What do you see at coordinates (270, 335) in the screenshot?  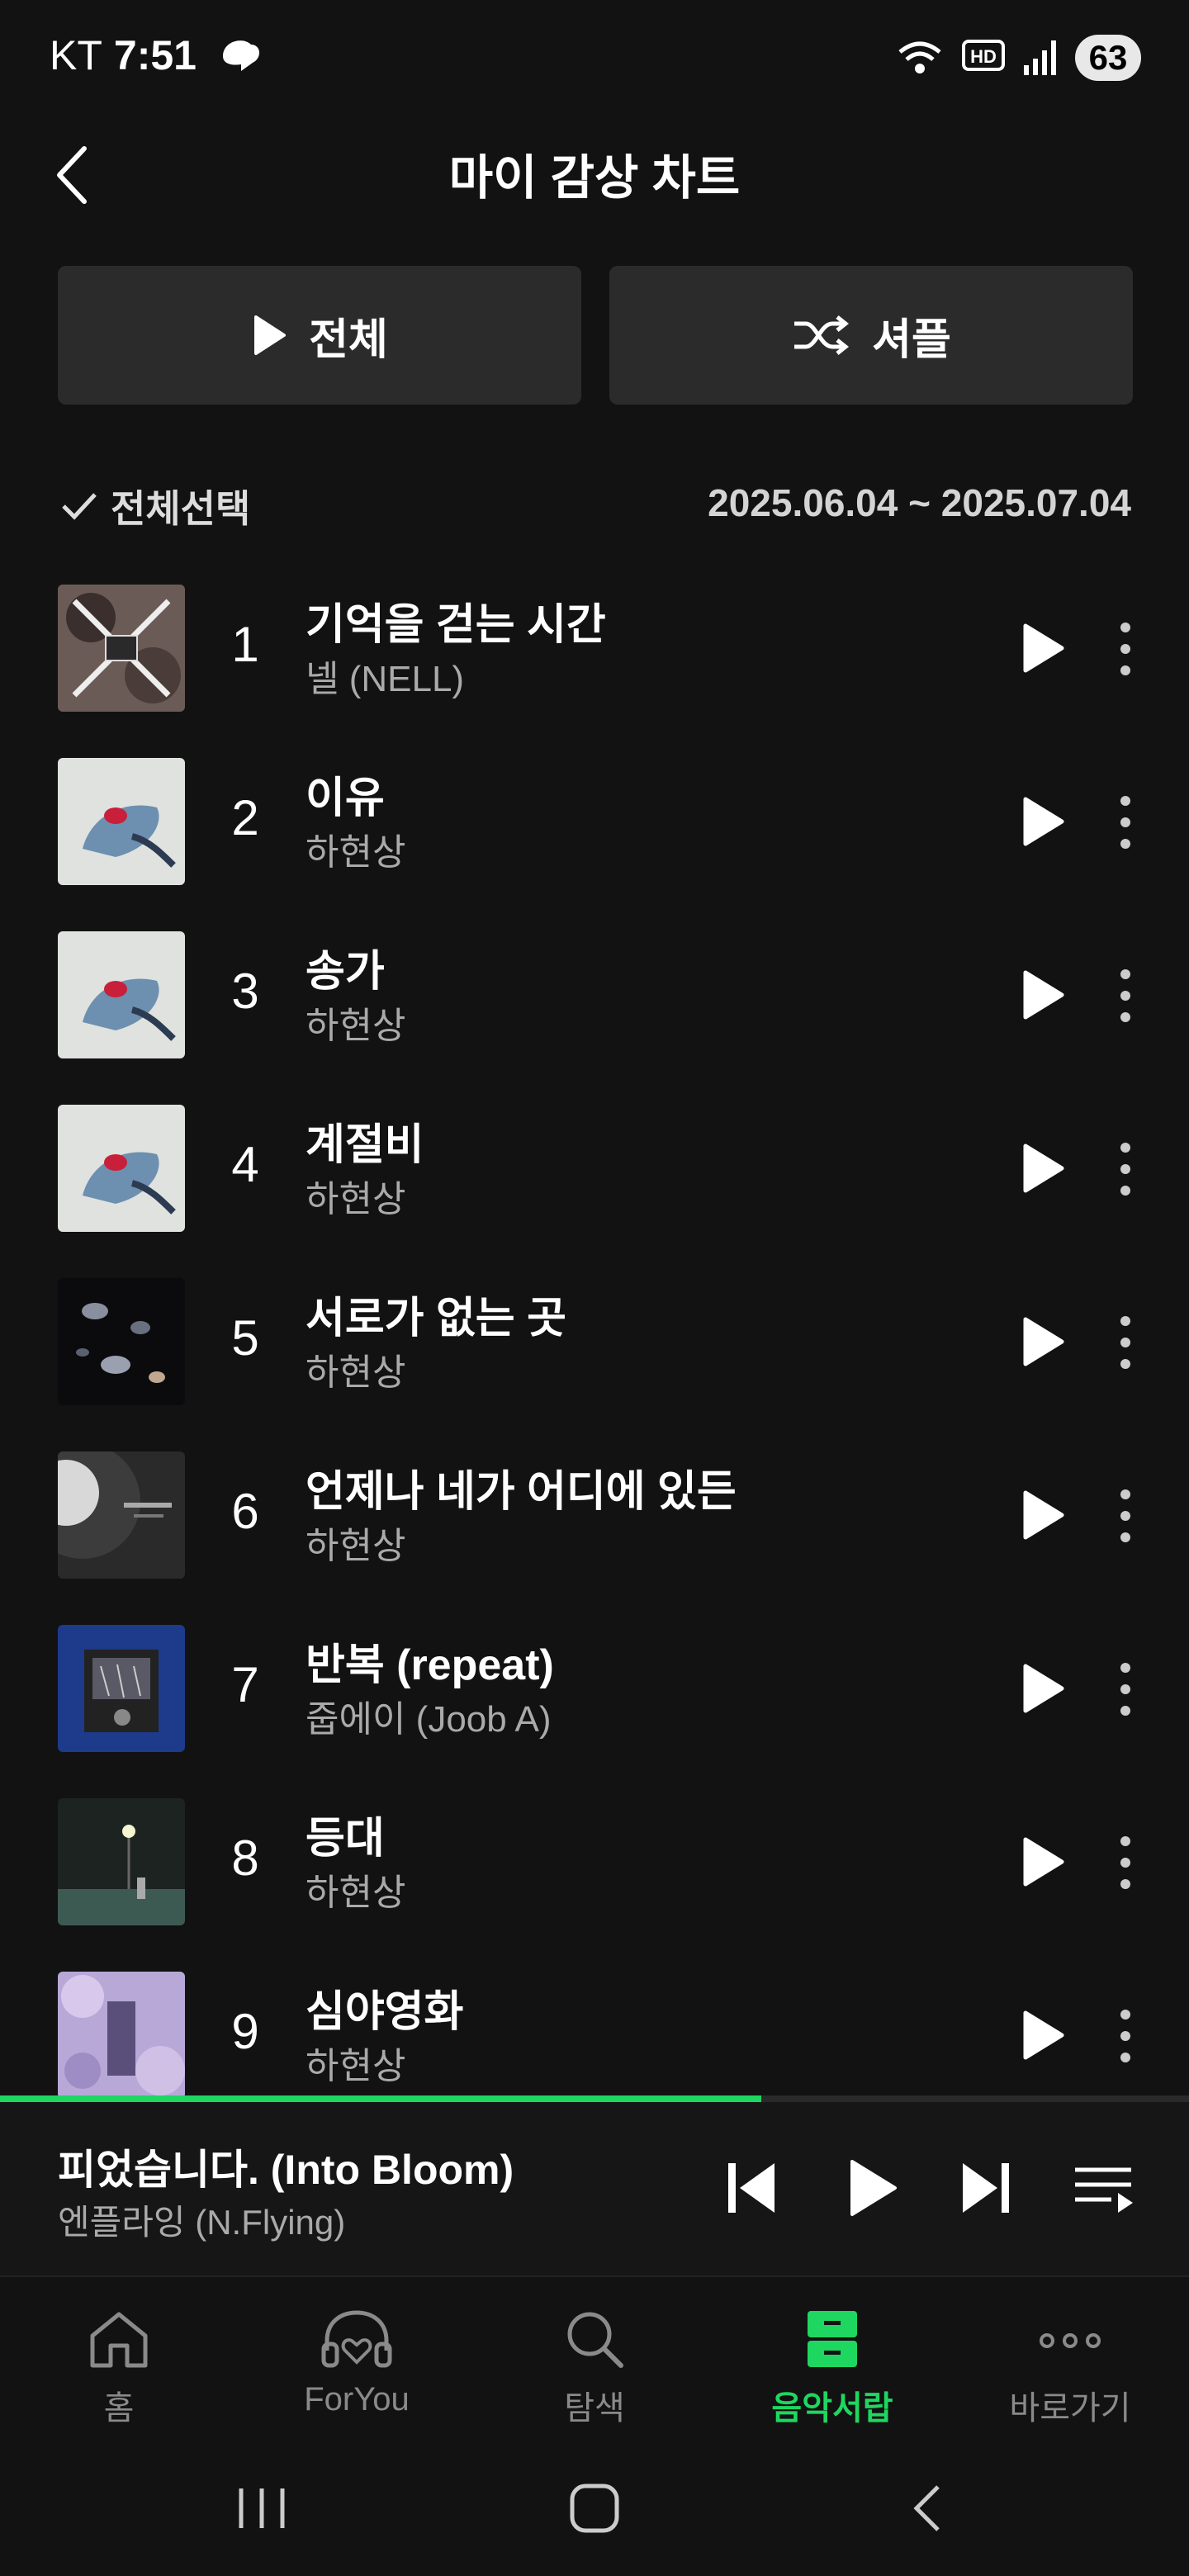 I see `play-icon` at bounding box center [270, 335].